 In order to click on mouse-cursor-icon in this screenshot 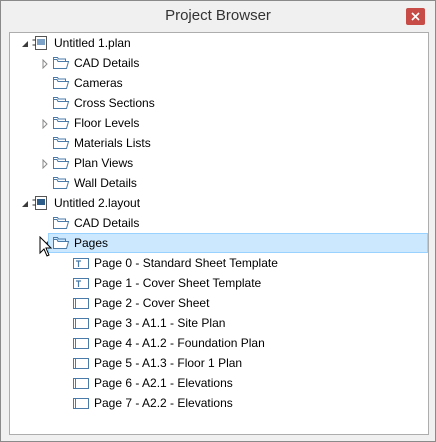, I will do `click(46, 246)`.